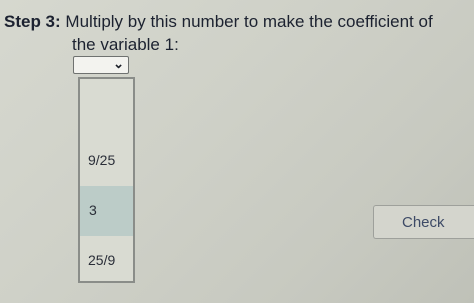 This screenshot has height=303, width=474. What do you see at coordinates (106, 160) in the screenshot?
I see `option-9-25: 9/25` at bounding box center [106, 160].